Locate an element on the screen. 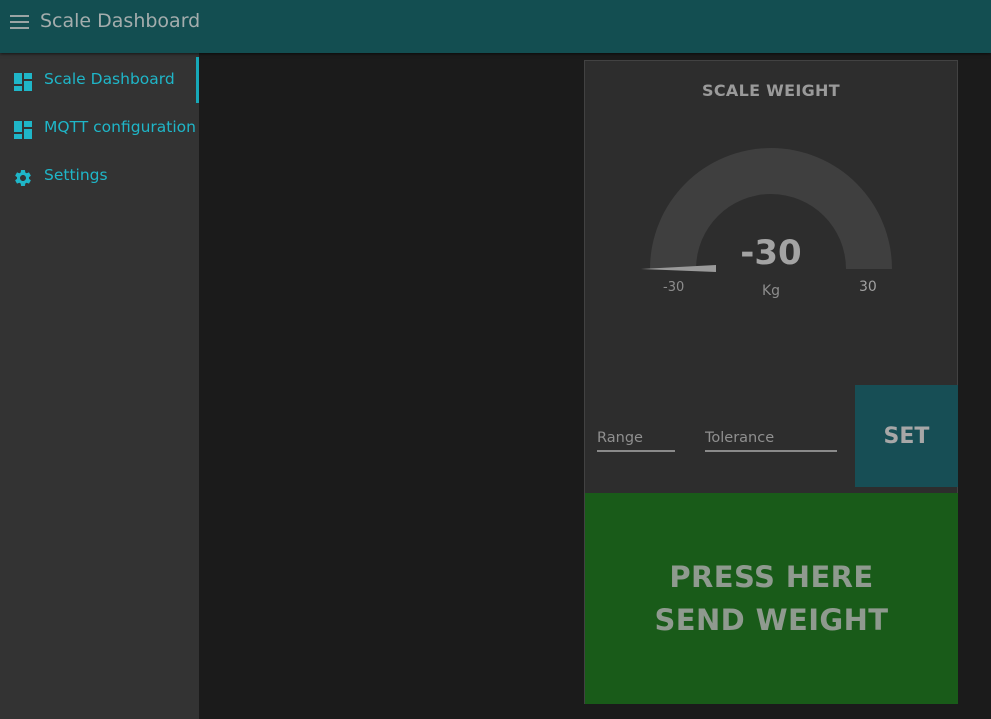  sidebar-item-label: Settings is located at coordinates (76, 175).